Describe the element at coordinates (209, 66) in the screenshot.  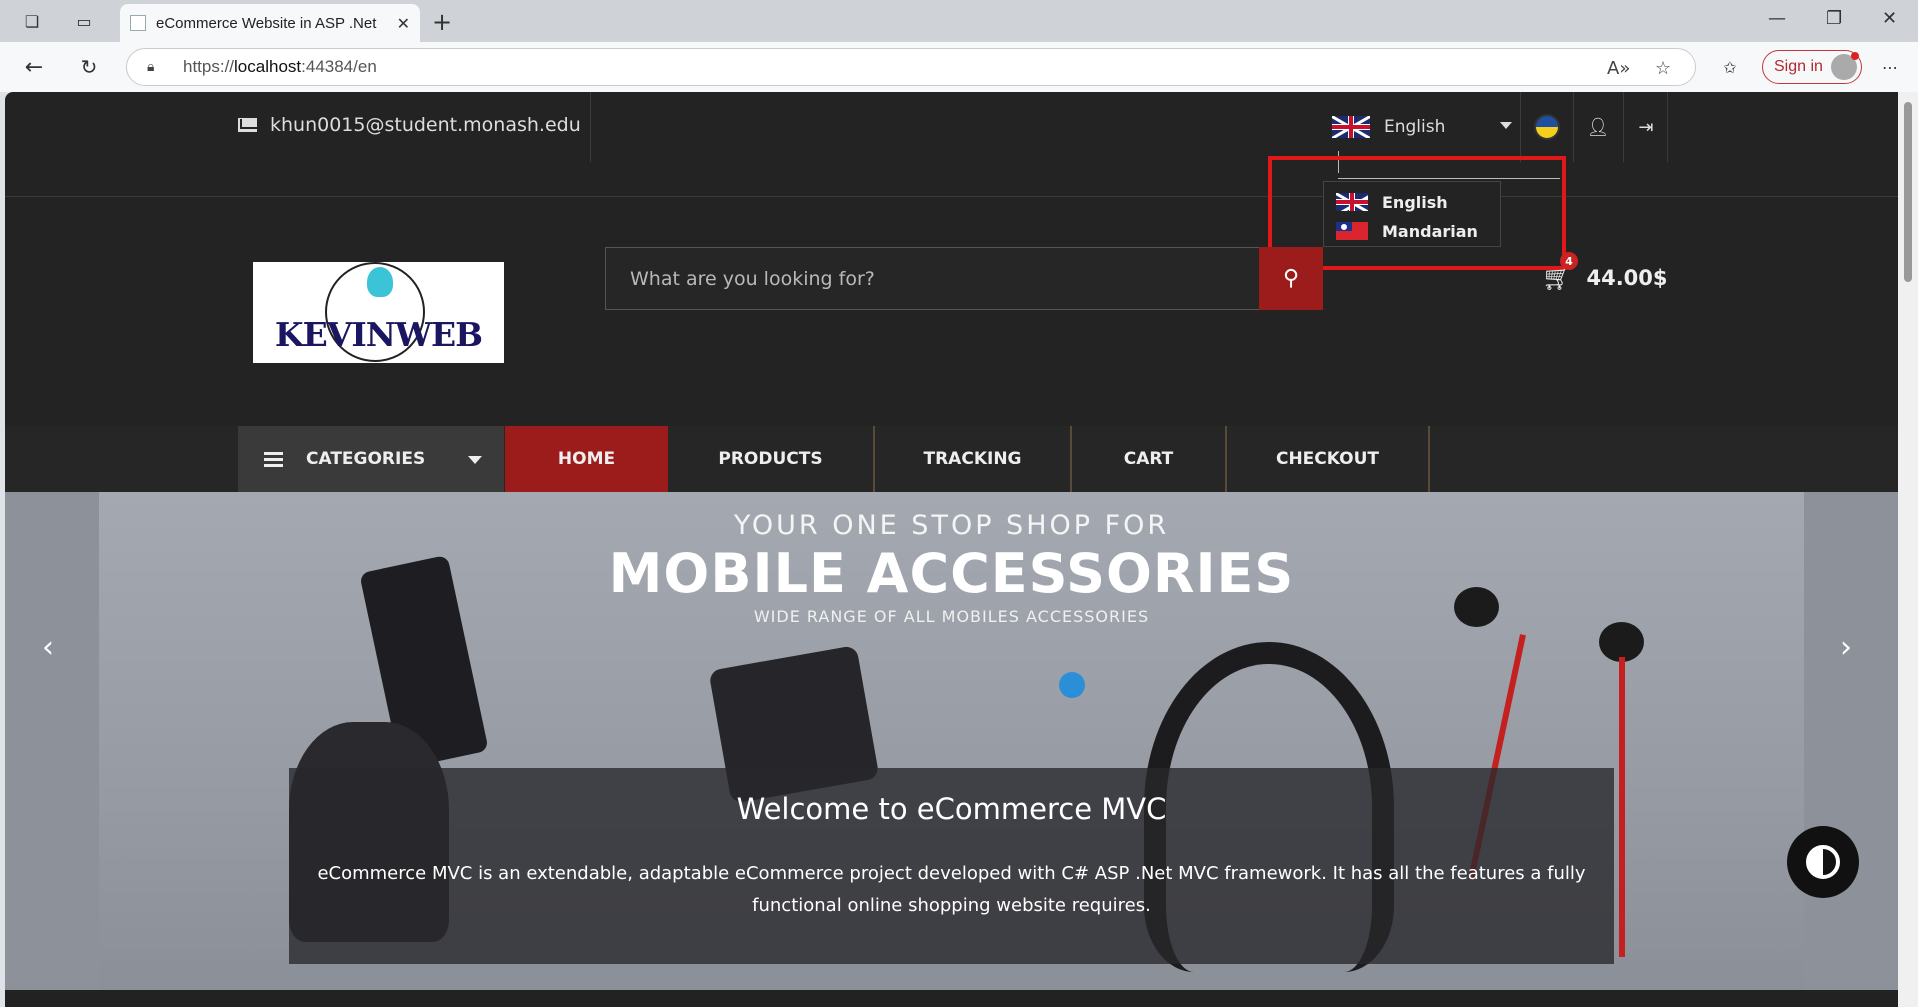
I see `url-prefix: https://` at that location.